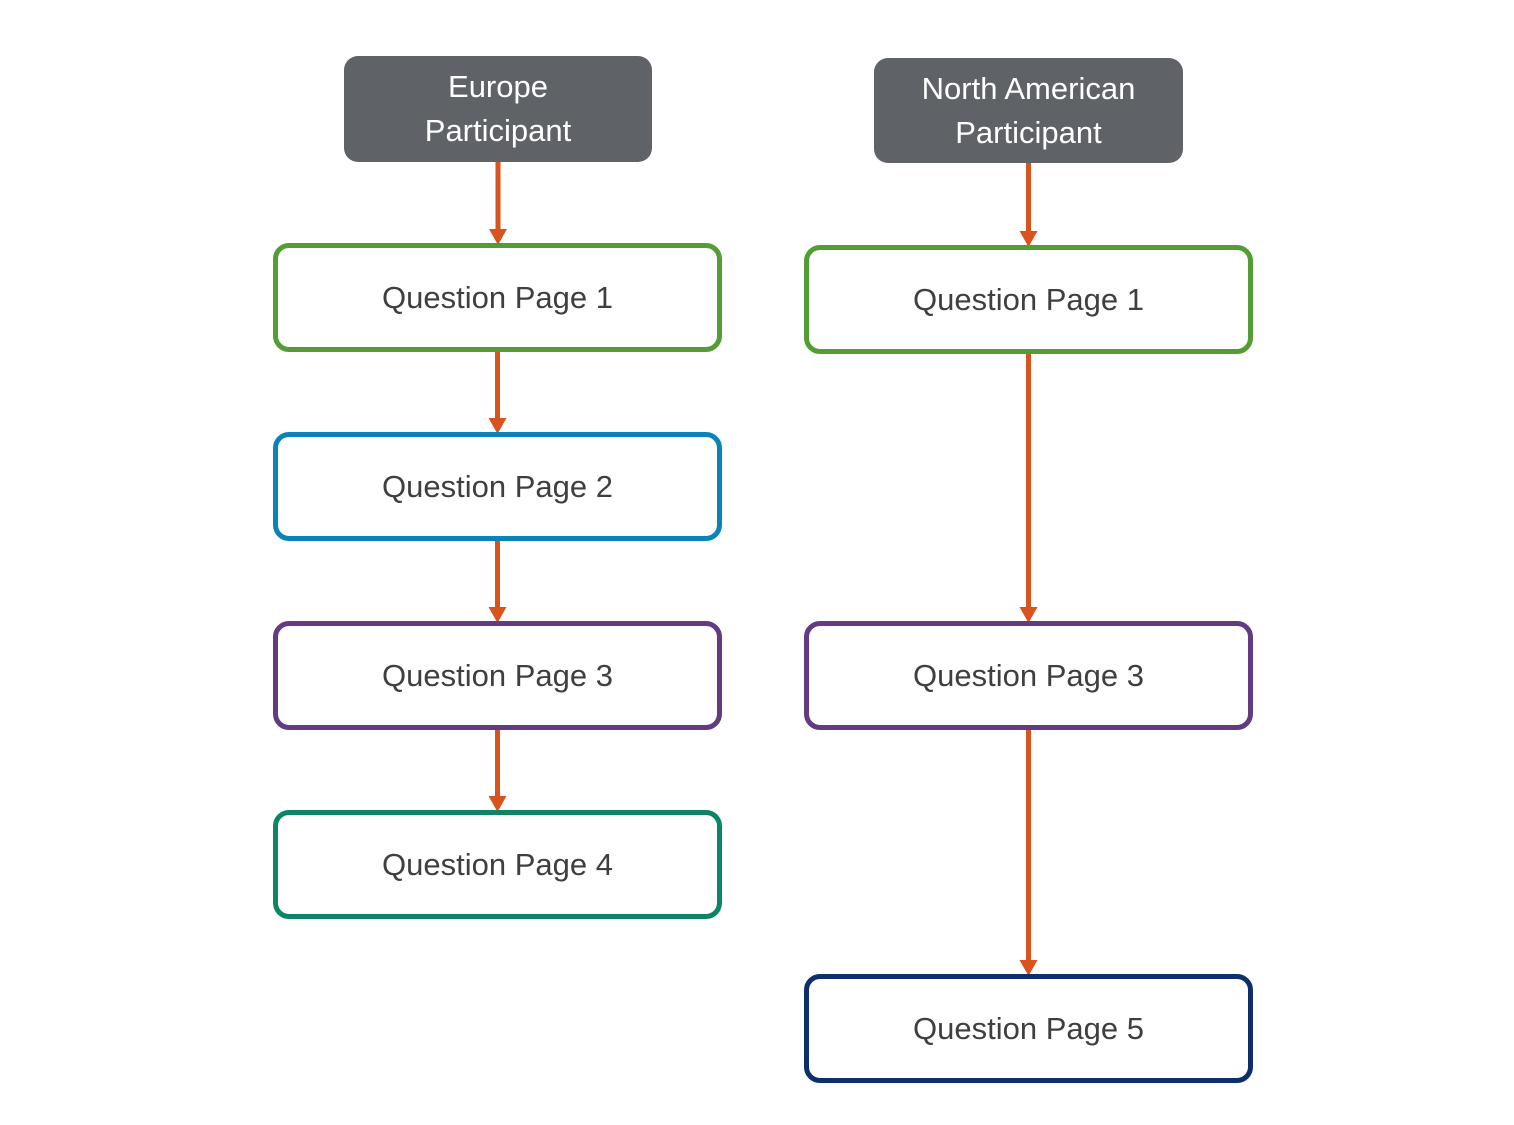 This screenshot has width=1514, height=1125. Describe the element at coordinates (1028, 110) in the screenshot. I see `north-american-participant-header: North American Participant` at that location.